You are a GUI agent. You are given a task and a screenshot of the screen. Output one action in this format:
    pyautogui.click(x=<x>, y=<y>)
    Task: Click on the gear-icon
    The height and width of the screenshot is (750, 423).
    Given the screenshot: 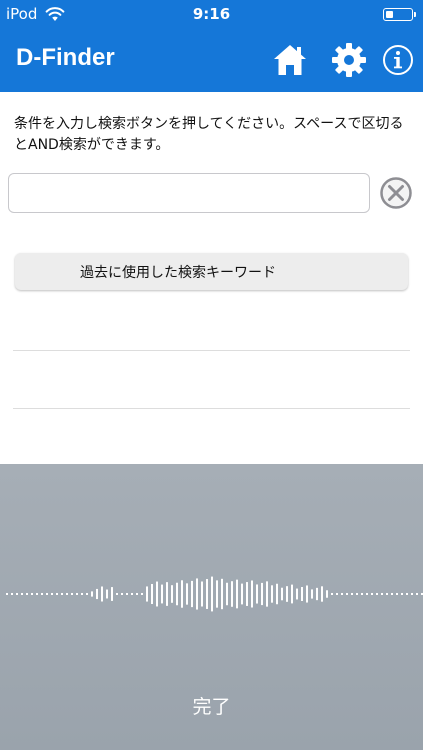 What is the action you would take?
    pyautogui.click(x=349, y=60)
    